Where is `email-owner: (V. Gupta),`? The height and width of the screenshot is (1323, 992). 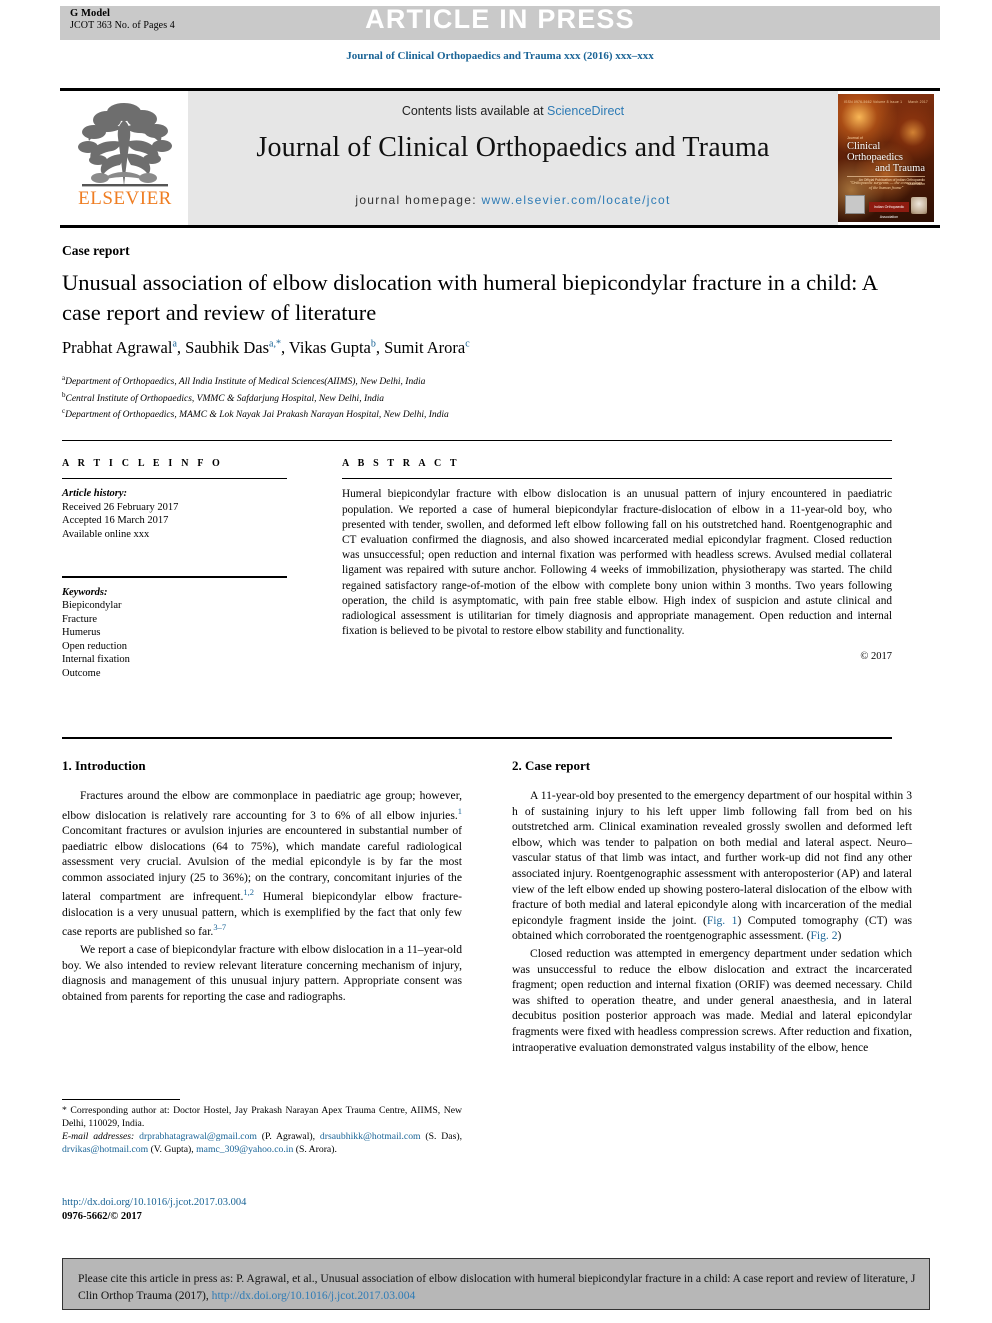 email-owner: (V. Gupta), is located at coordinates (172, 1149).